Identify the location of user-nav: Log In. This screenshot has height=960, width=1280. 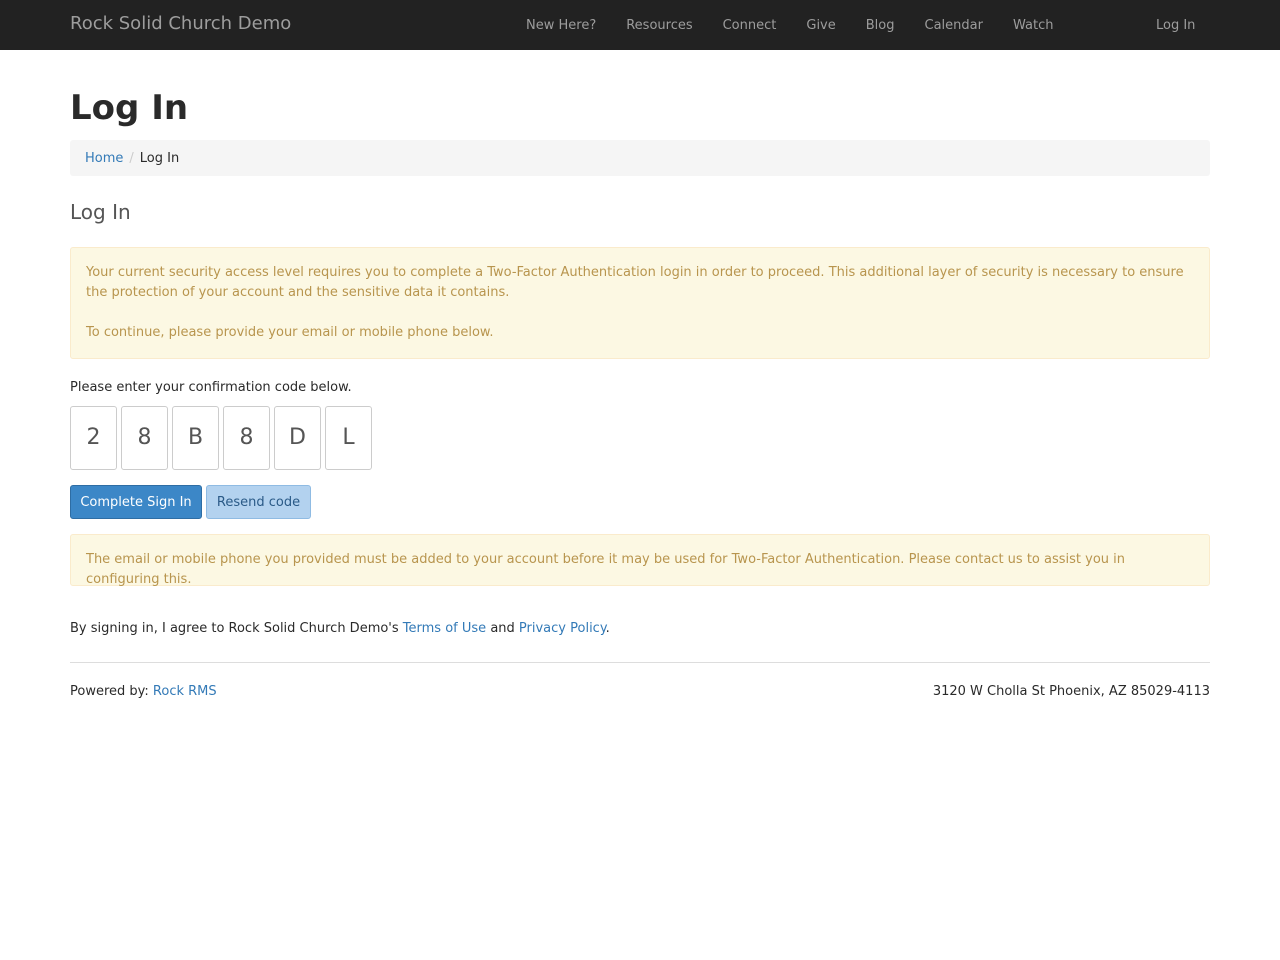
(1175, 25).